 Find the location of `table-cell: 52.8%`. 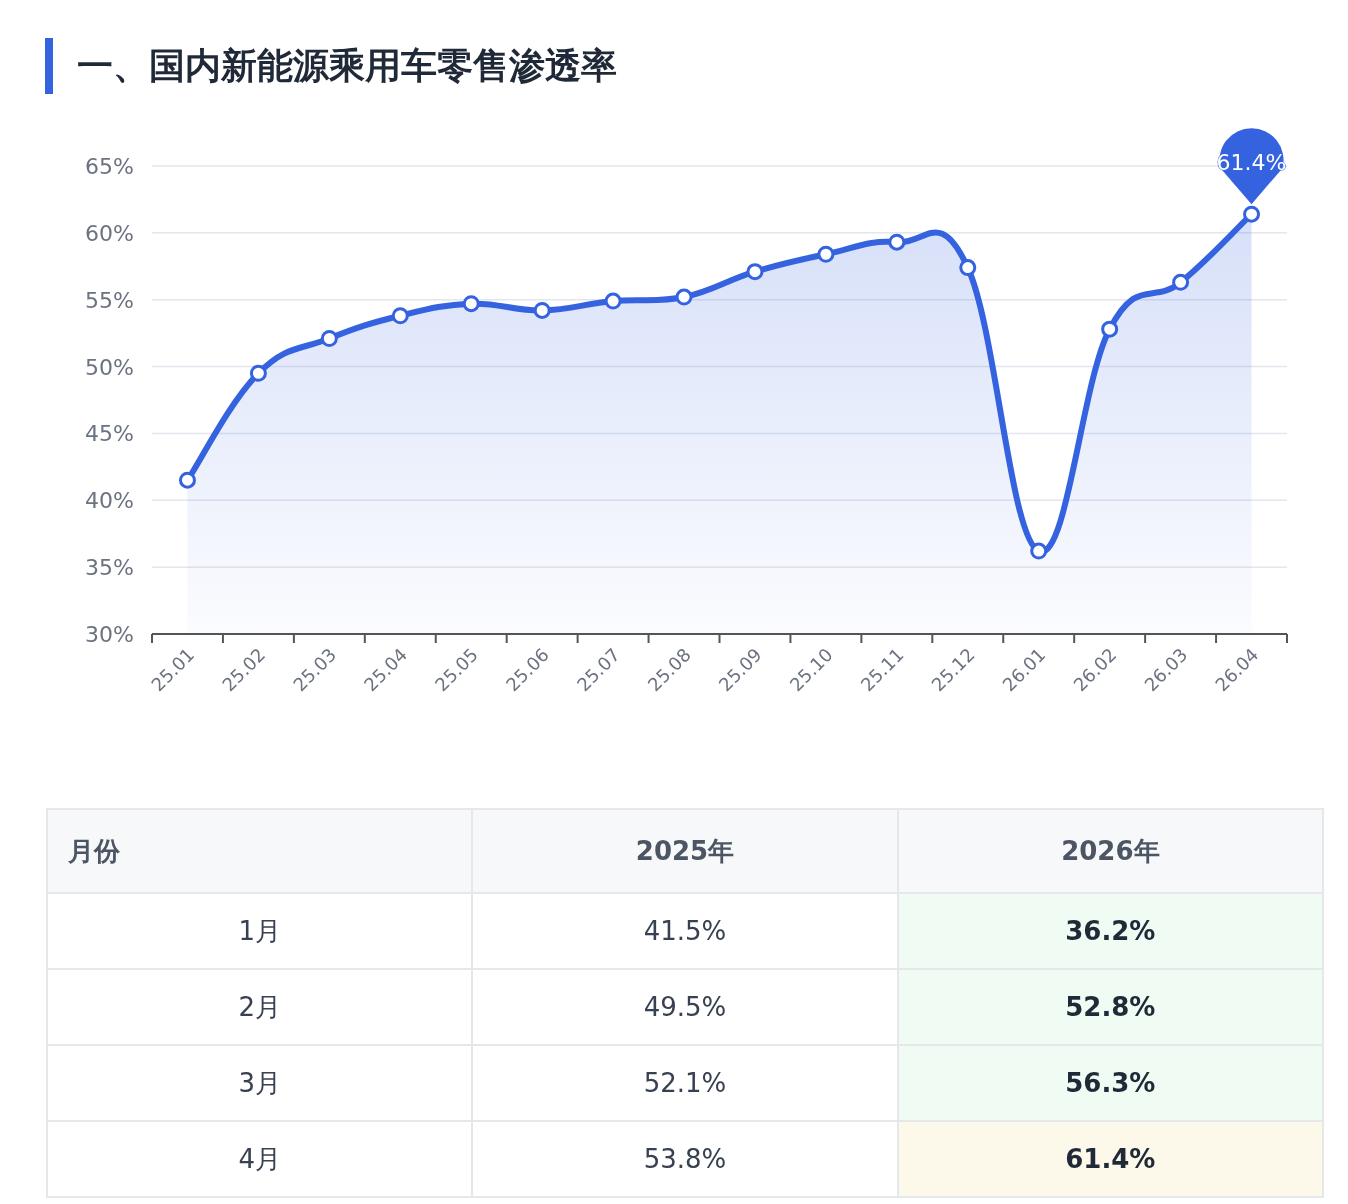

table-cell: 52.8% is located at coordinates (1110, 1007).